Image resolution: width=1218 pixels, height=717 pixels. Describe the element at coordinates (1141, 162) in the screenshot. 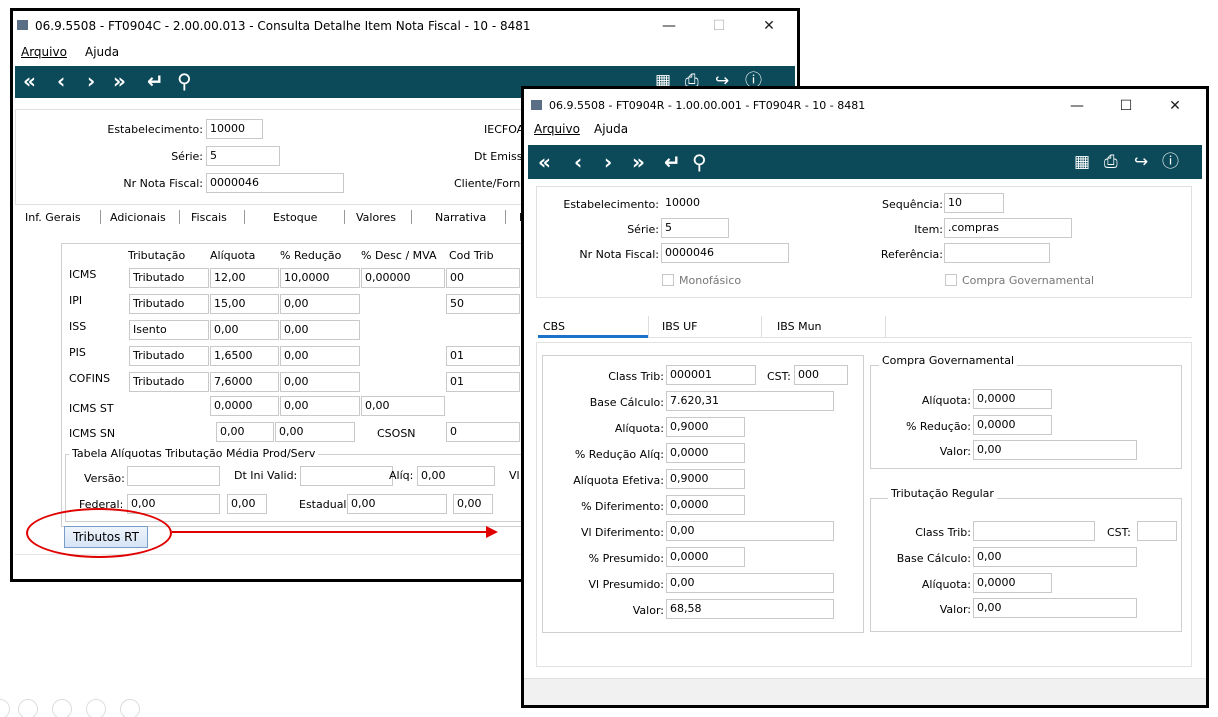

I see `exit-icon: ↪` at that location.